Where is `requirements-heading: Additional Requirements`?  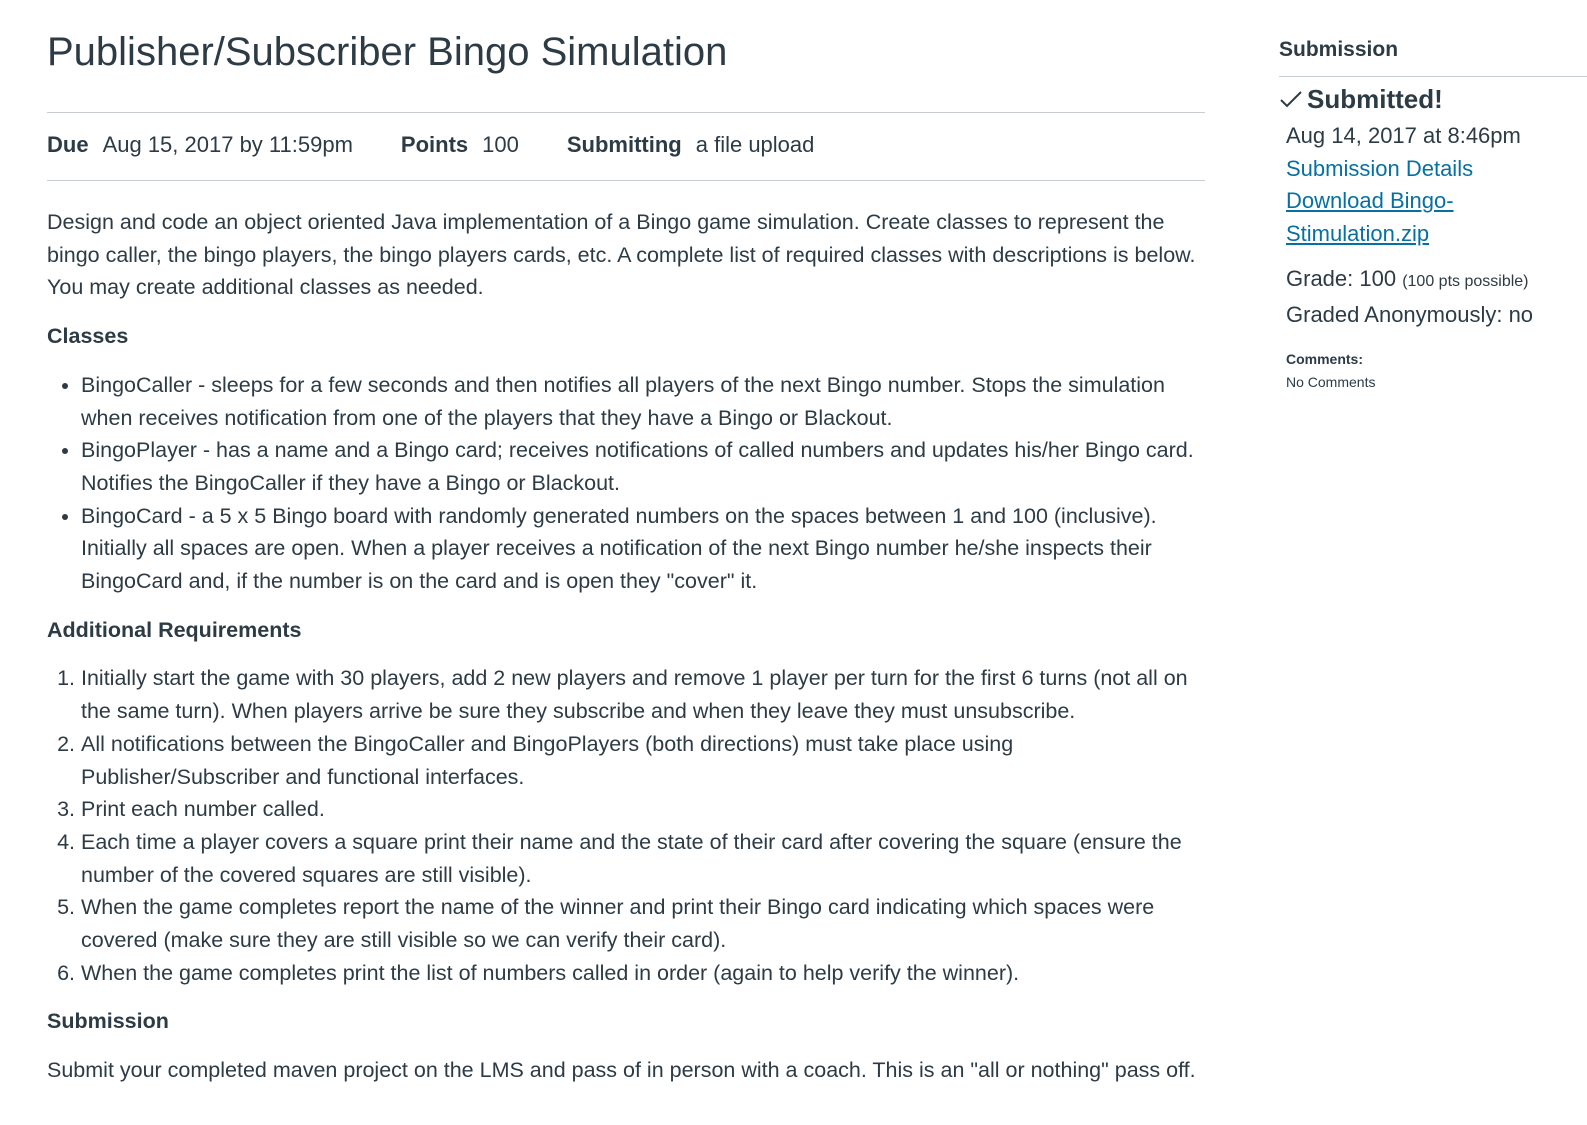 requirements-heading: Additional Requirements is located at coordinates (174, 629).